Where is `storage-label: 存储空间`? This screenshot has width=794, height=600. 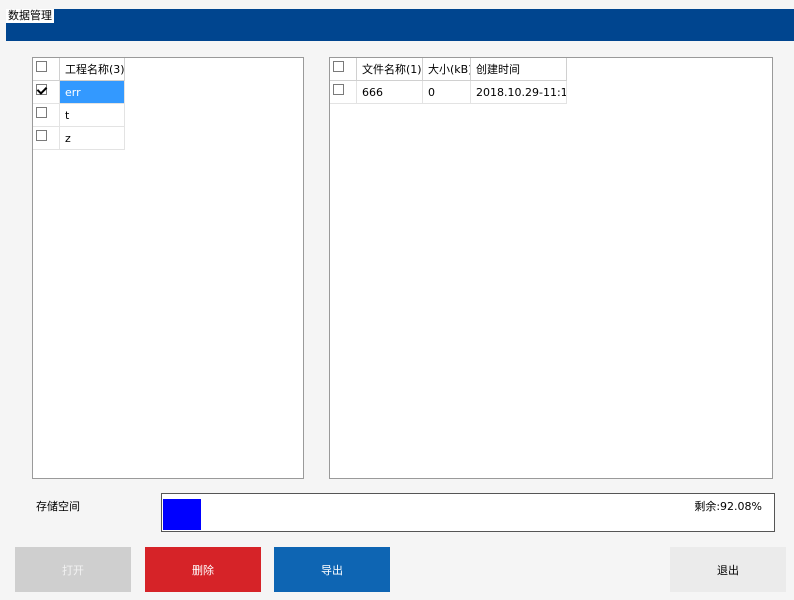
storage-label: 存储空间 is located at coordinates (58, 506).